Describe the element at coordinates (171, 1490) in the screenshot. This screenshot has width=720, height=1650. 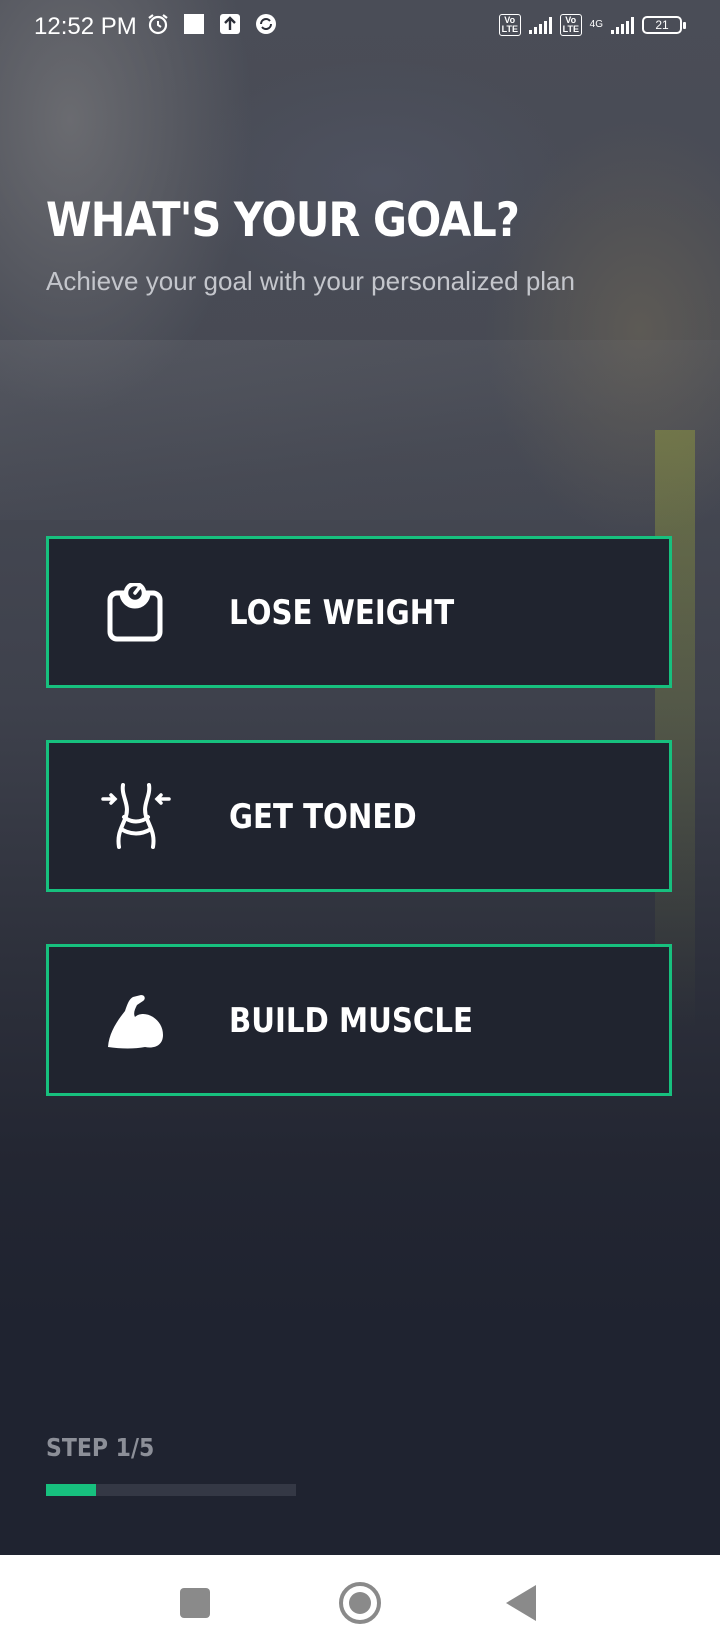
I see `progress-bar` at that location.